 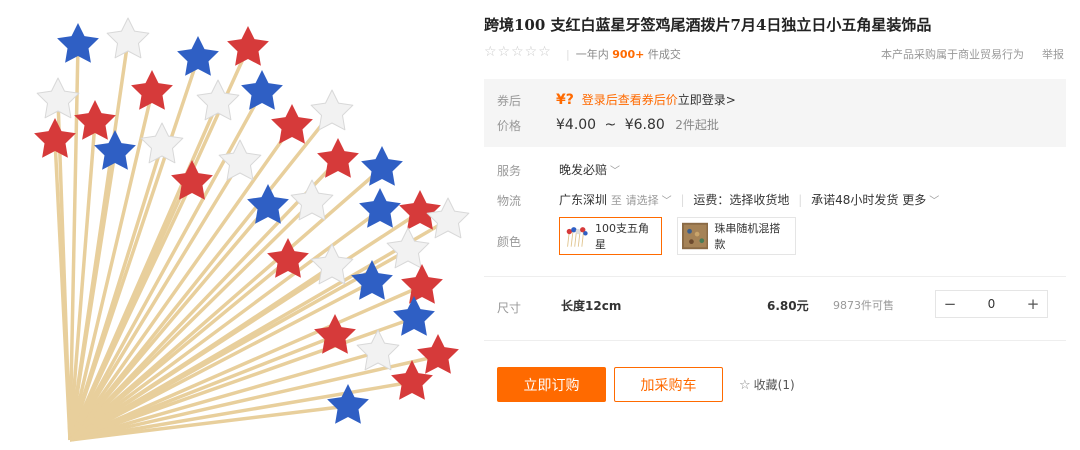 I want to click on price-max: ¥6.80, so click(x=644, y=125).